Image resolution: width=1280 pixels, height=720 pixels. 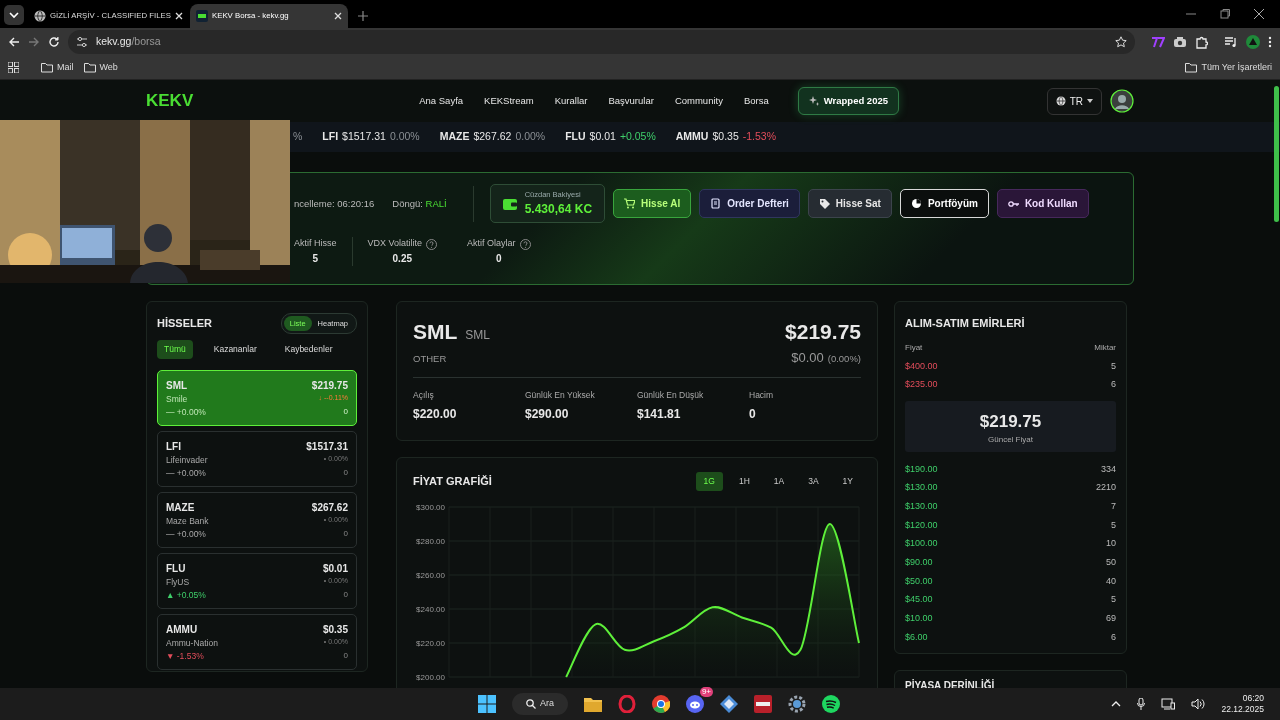 What do you see at coordinates (395, 244) in the screenshot?
I see `stat-label: VDX Volatilite` at bounding box center [395, 244].